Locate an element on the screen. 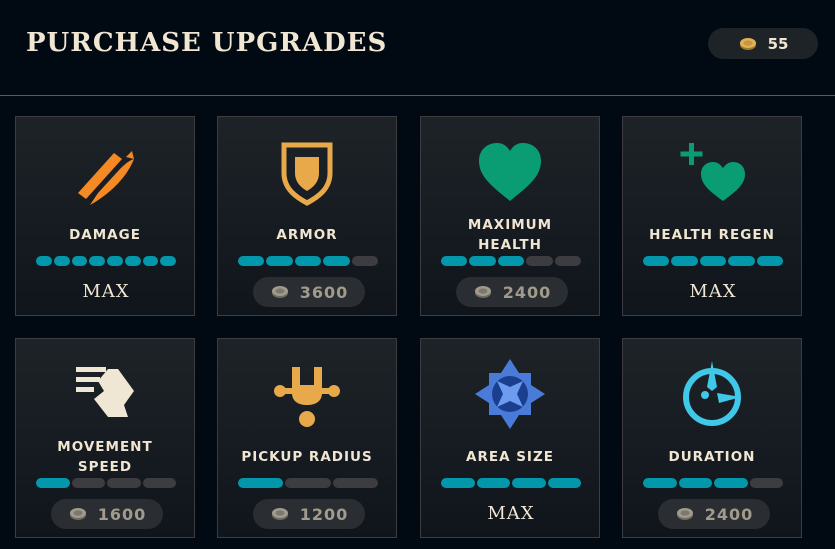 This screenshot has height=549, width=835. upgrade-cost: 1600 is located at coordinates (122, 514).